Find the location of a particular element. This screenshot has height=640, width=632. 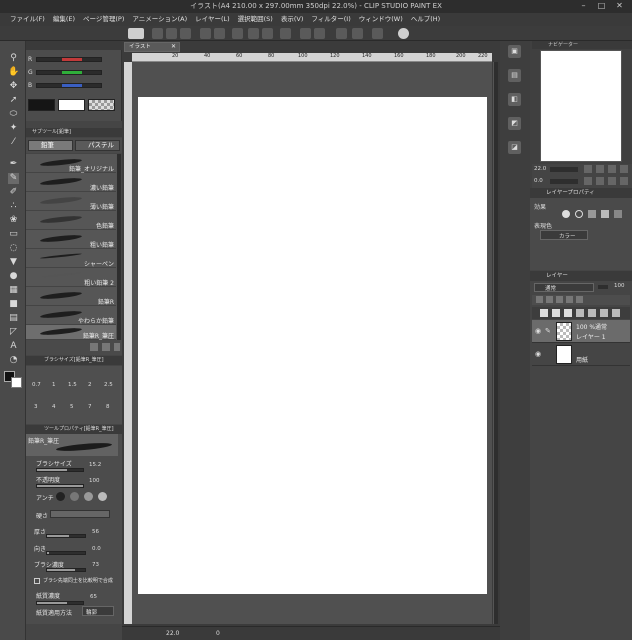

menu-animation: アニメーション(A) is located at coordinates (159, 19).